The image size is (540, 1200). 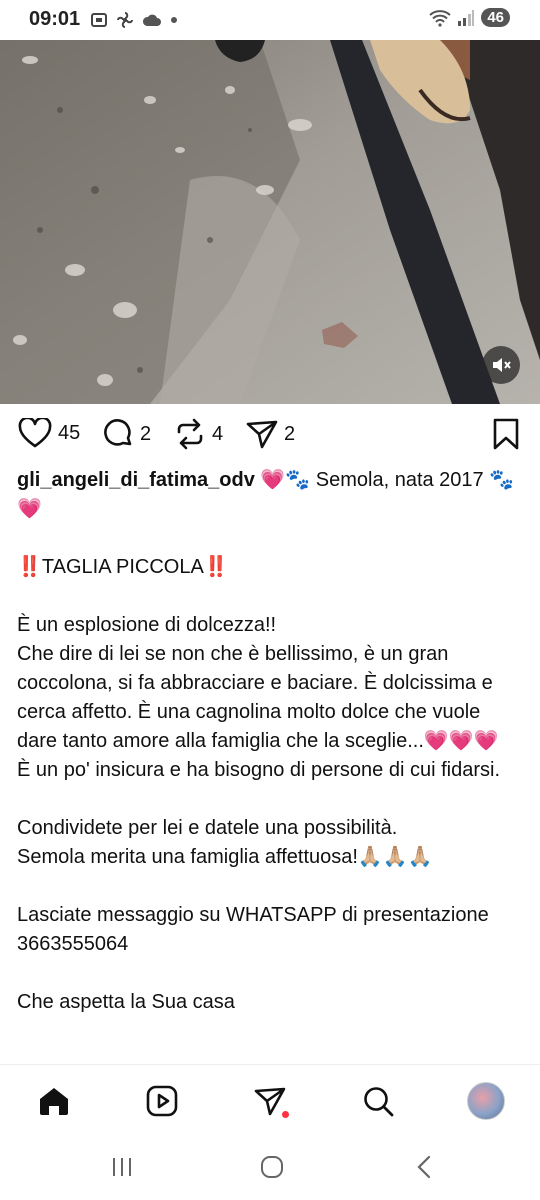 I want to click on status-system-icons: 46, so click(x=469, y=17).